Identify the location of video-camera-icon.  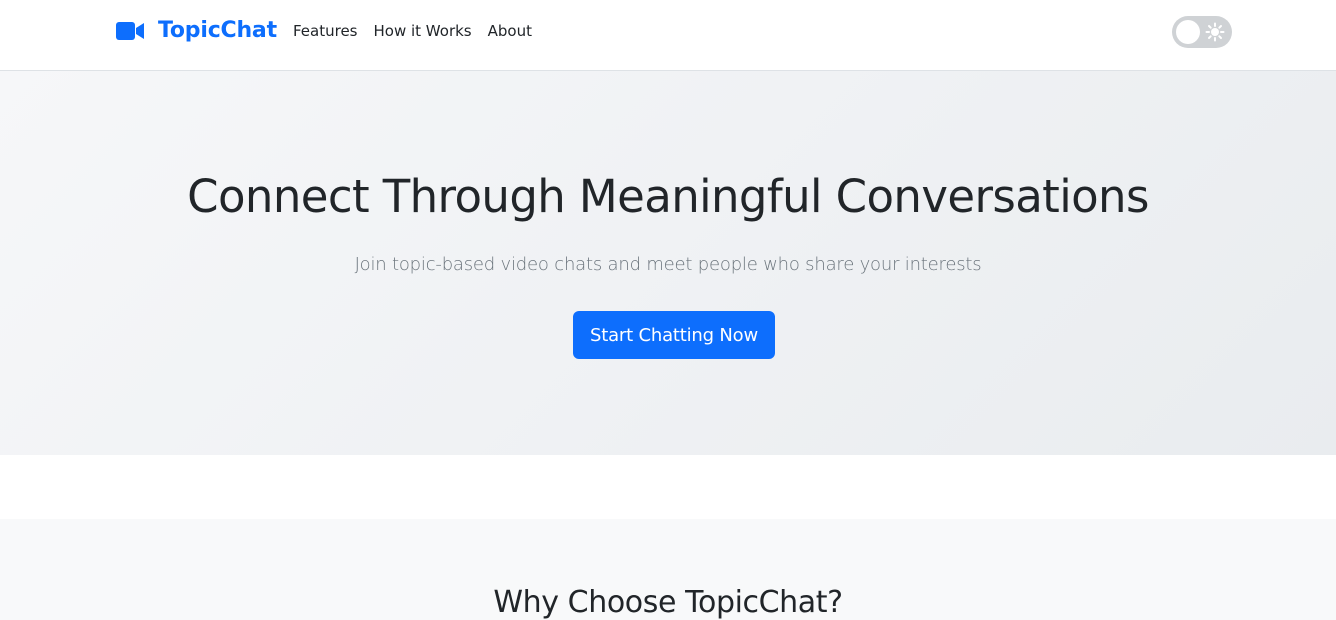
(130, 31).